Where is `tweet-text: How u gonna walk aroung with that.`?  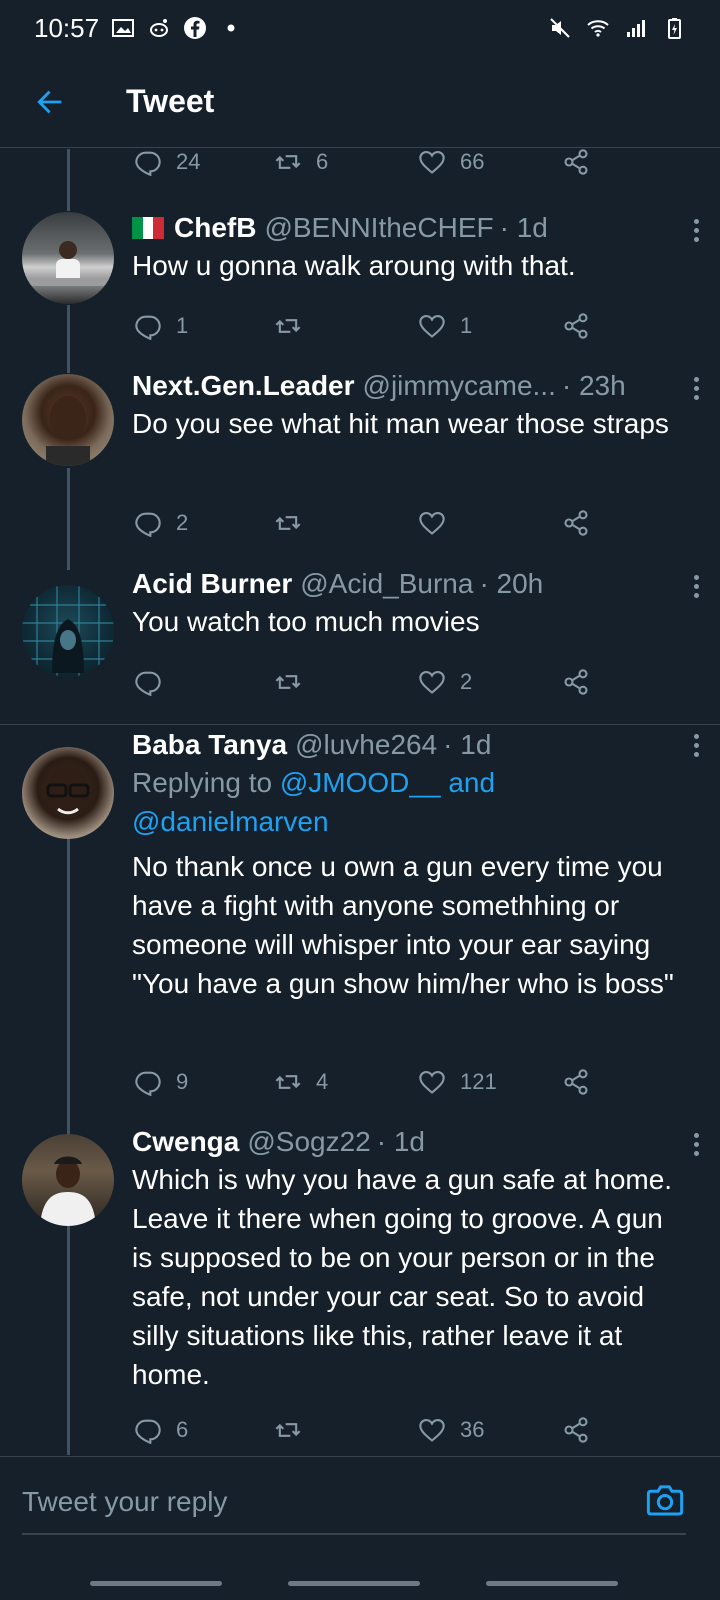
tweet-text: How u gonna walk aroung with that. is located at coordinates (354, 265).